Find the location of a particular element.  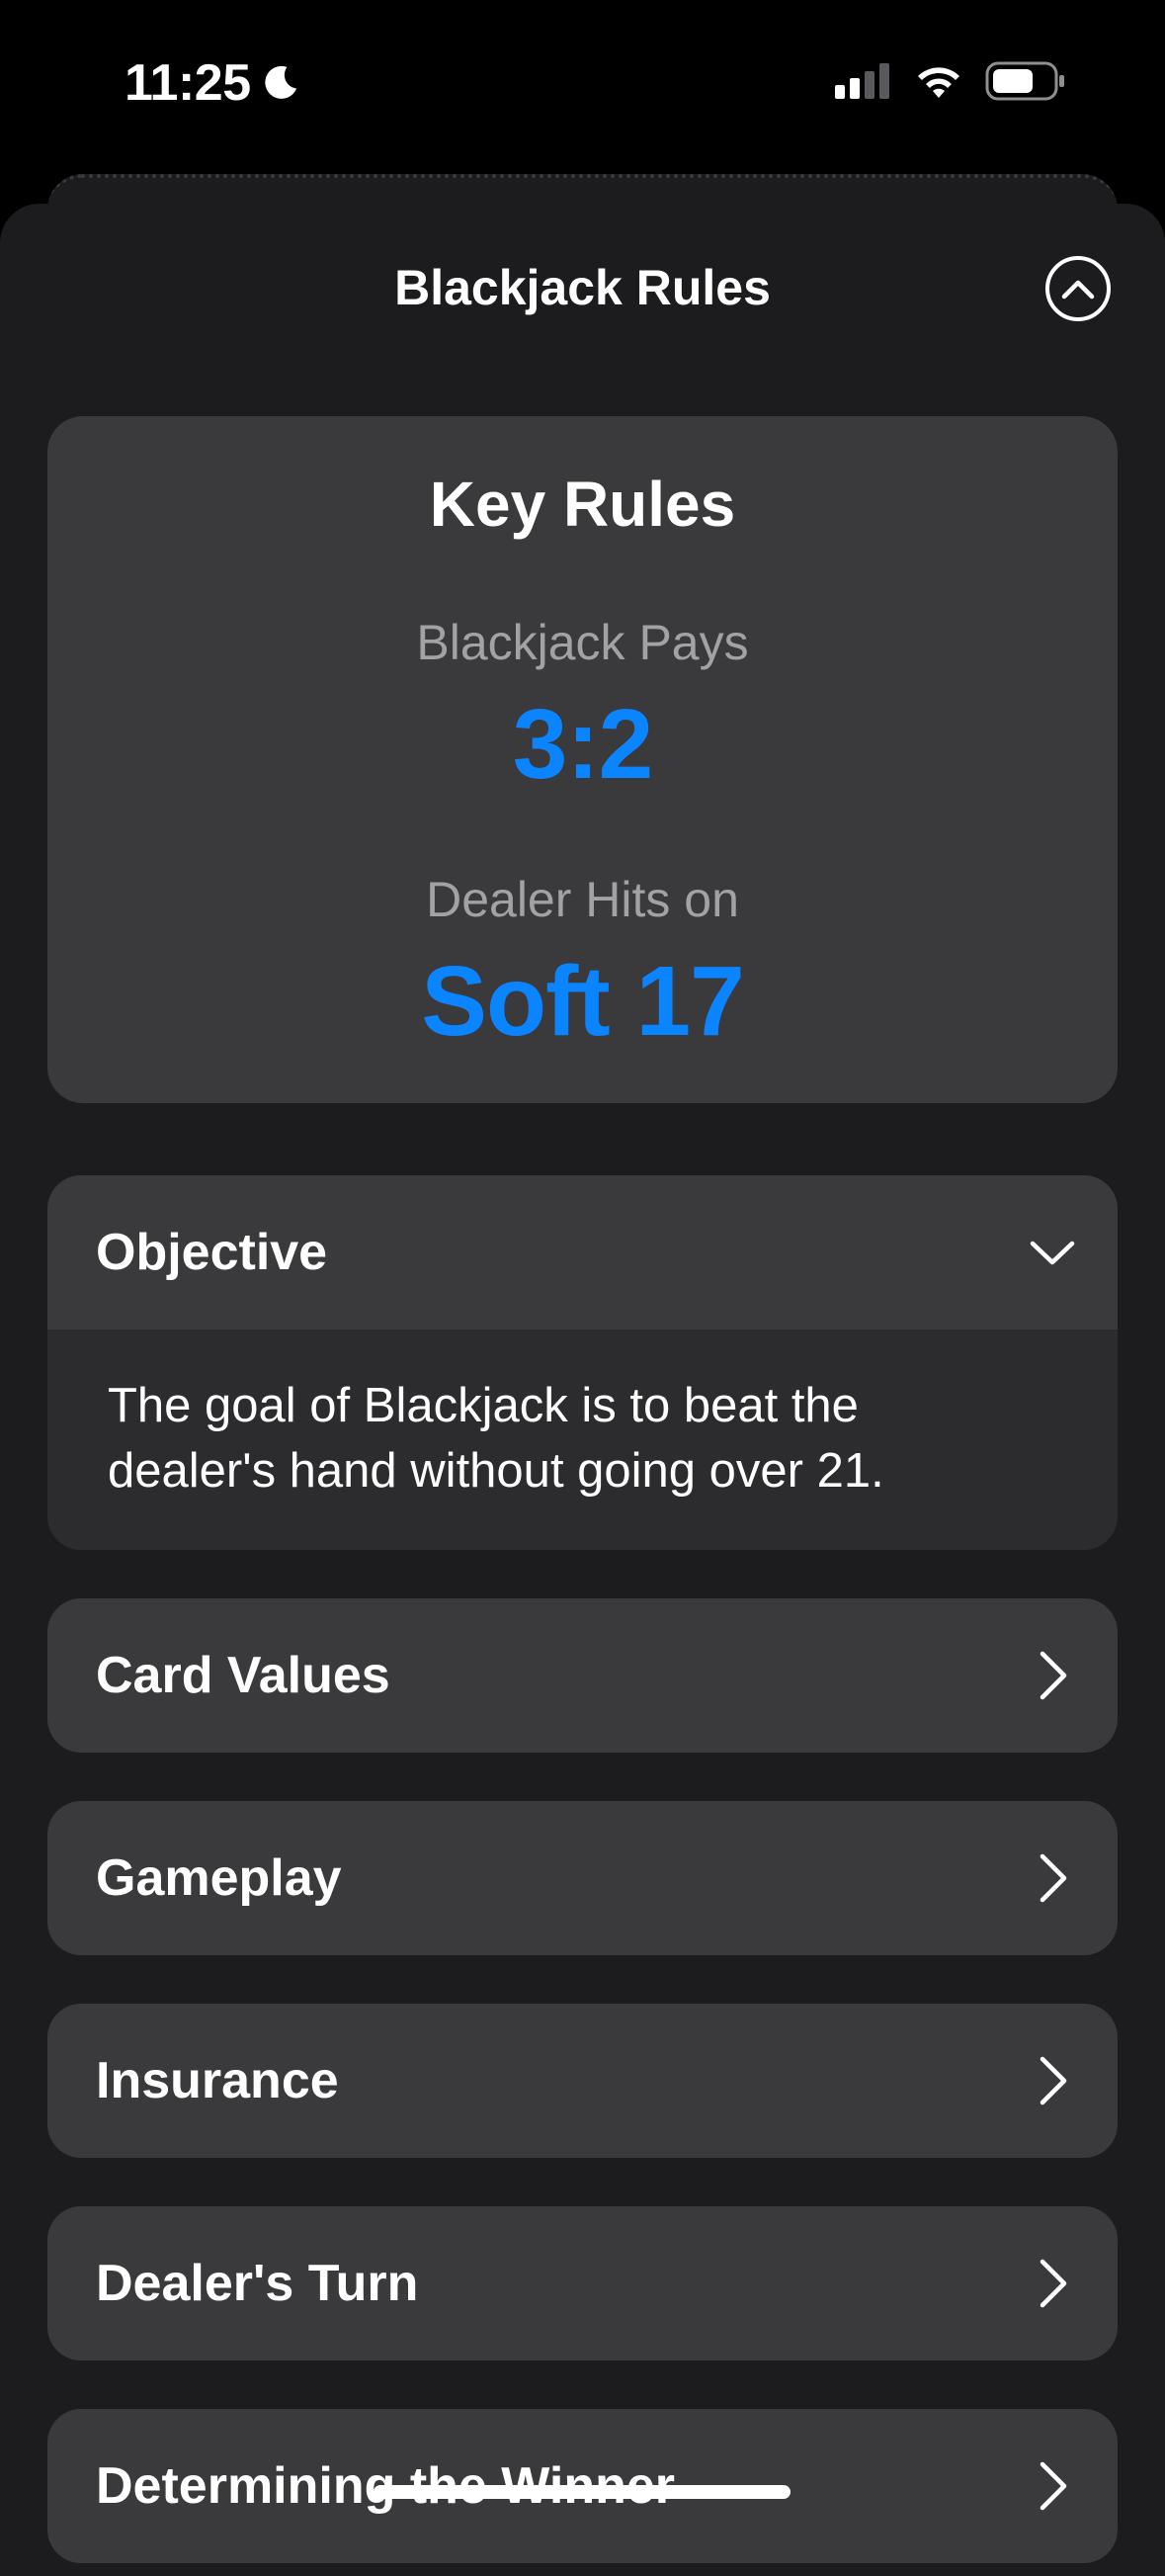

collapse-button is located at coordinates (1078, 288).